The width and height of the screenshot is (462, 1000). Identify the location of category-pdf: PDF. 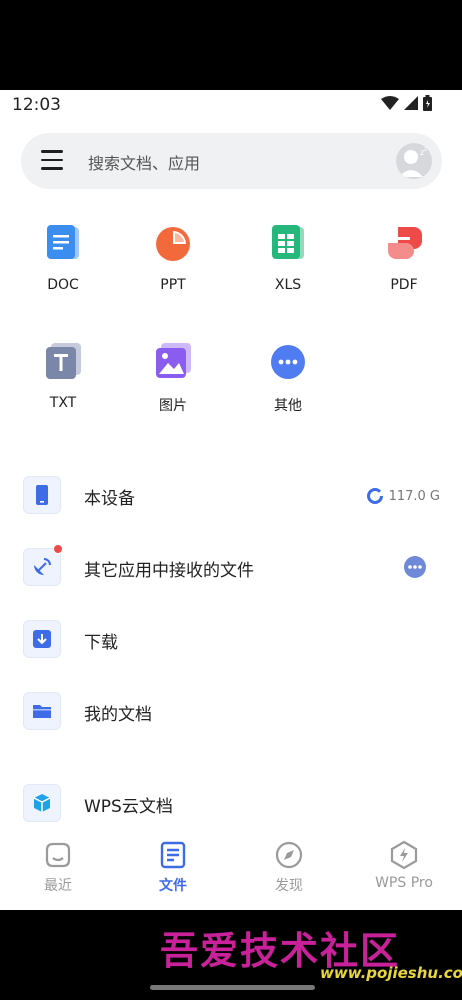
(404, 258).